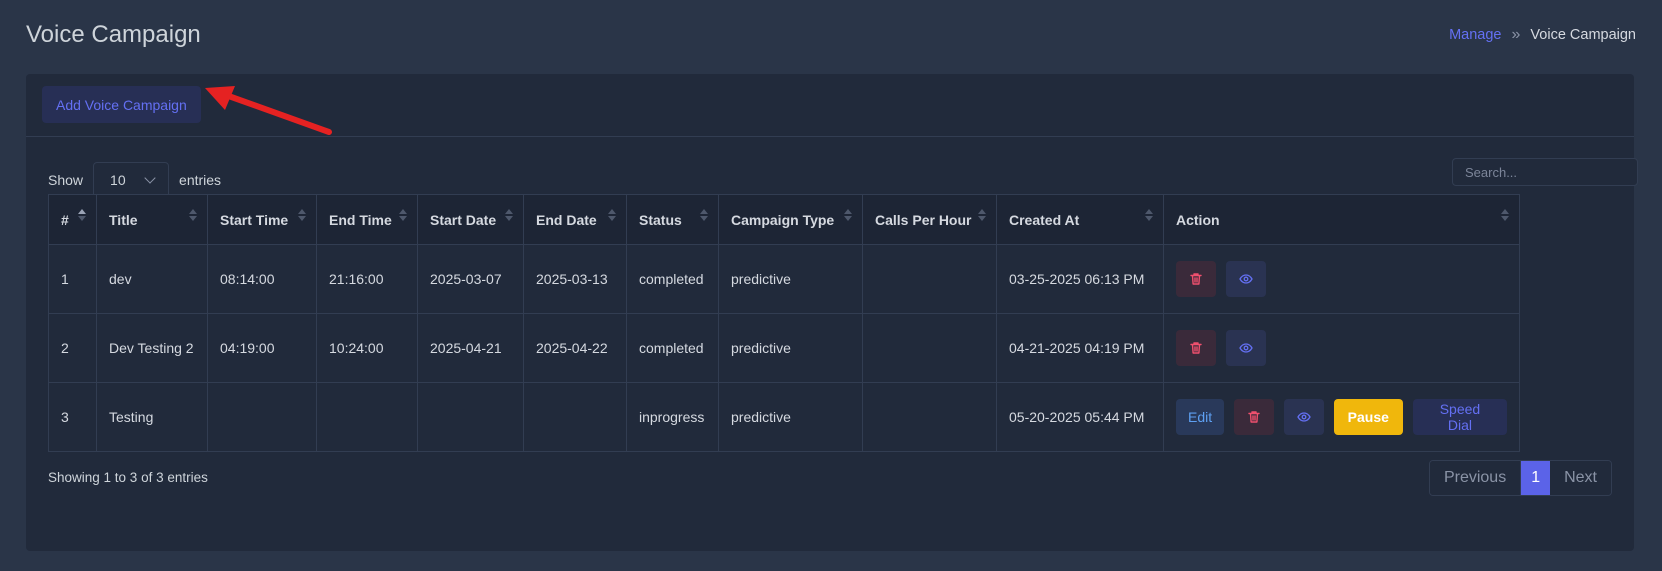 The width and height of the screenshot is (1662, 571). Describe the element at coordinates (575, 219) in the screenshot. I see `column-header-end-date: End Date` at that location.